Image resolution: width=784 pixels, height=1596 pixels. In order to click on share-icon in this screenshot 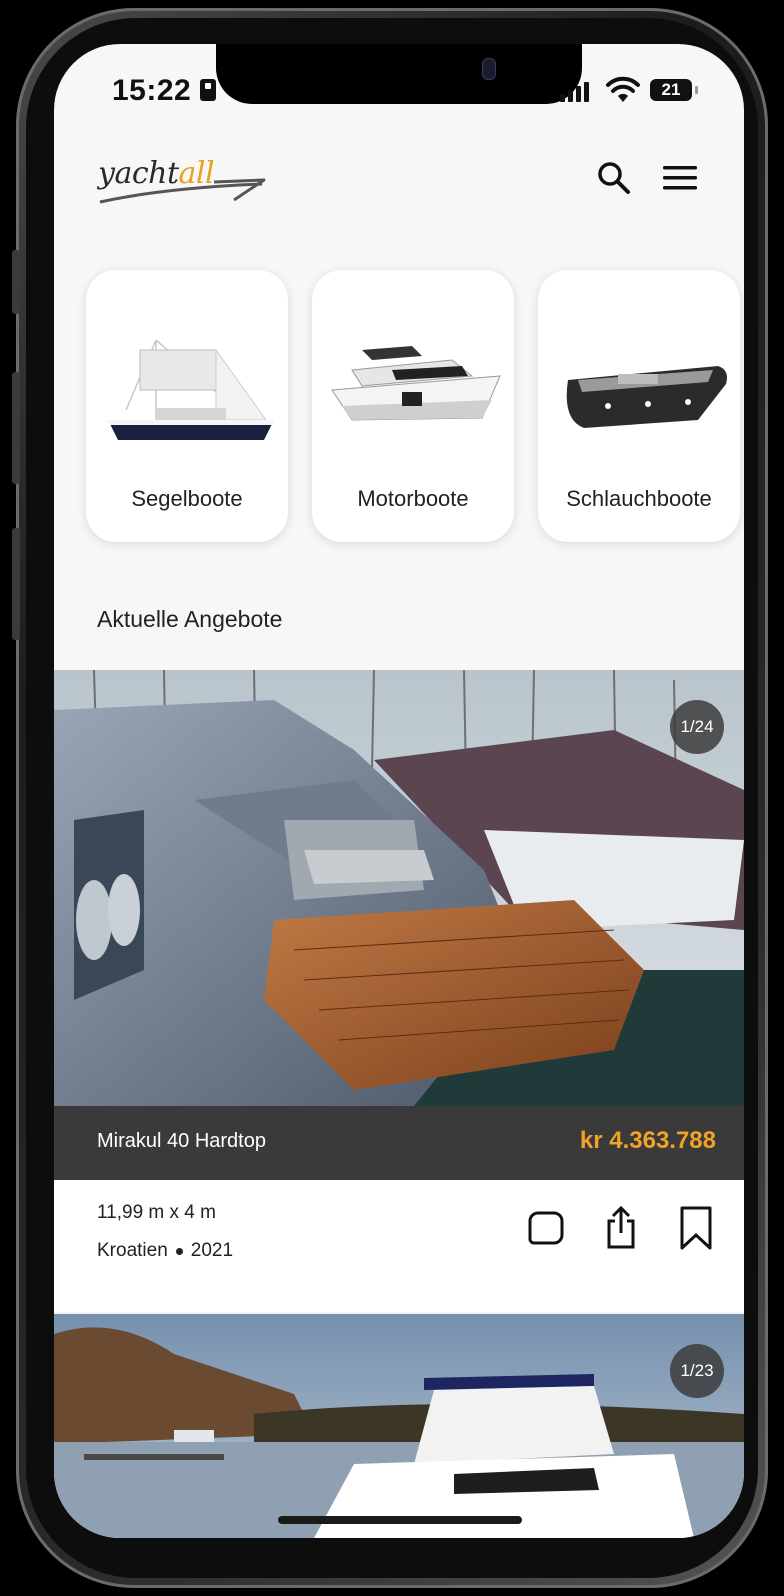, I will do `click(621, 1227)`.